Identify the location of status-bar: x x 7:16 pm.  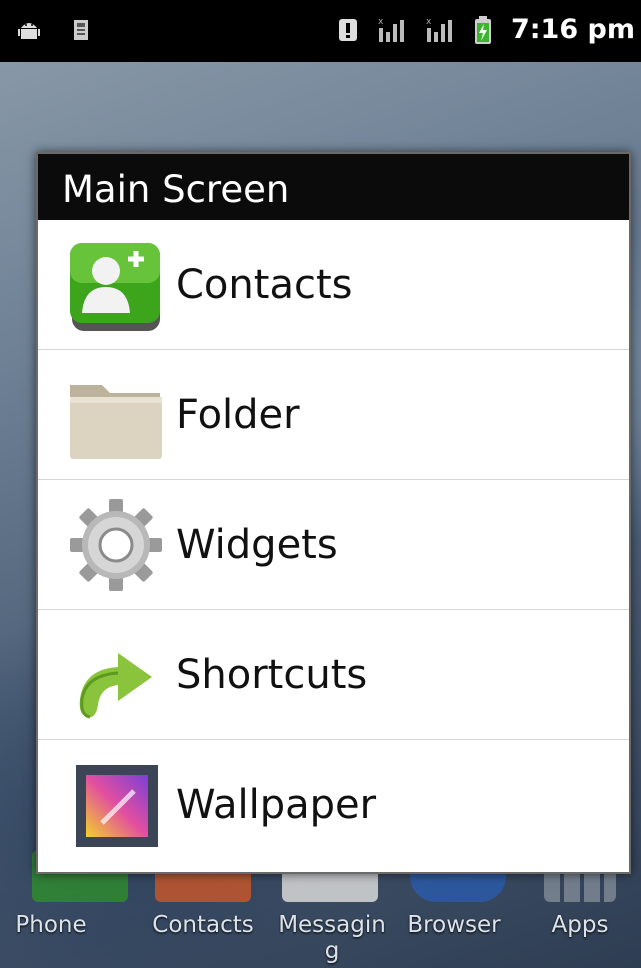
(320, 31).